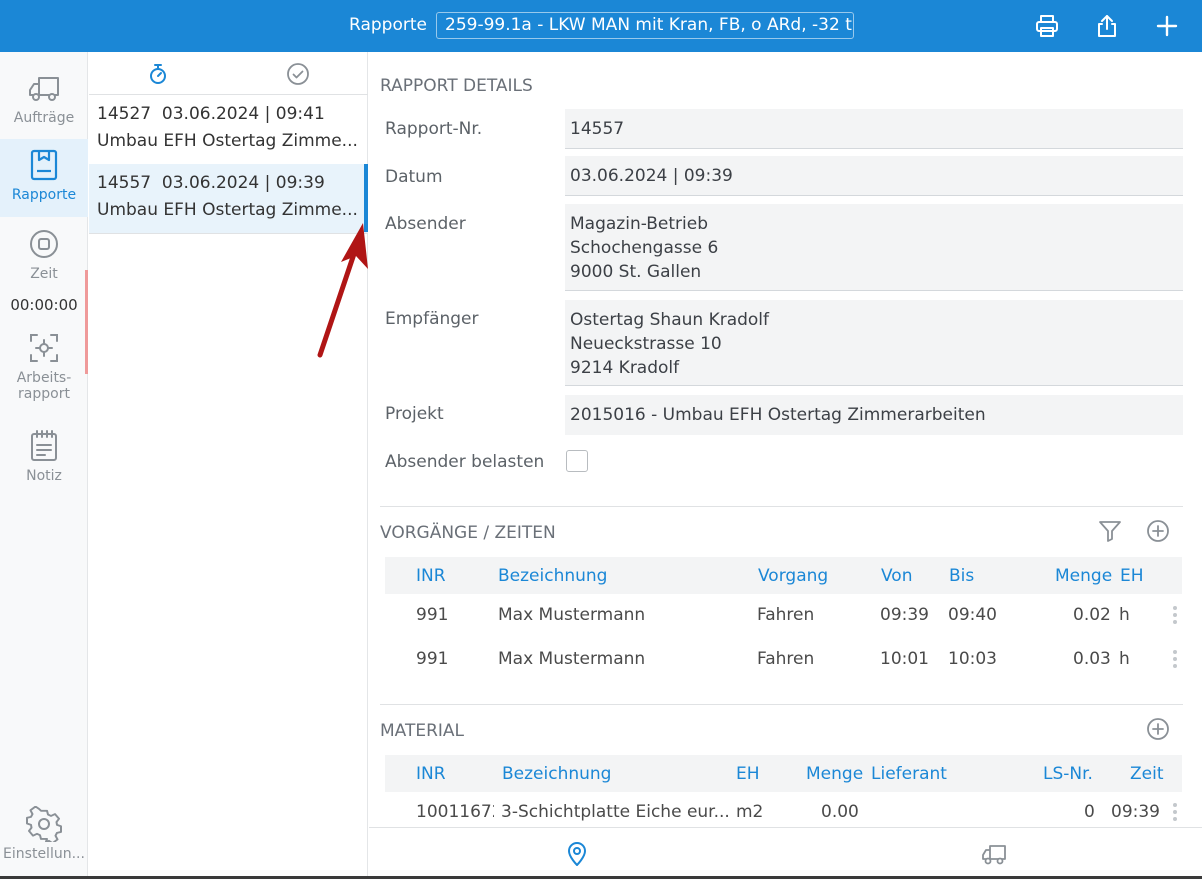 The image size is (1202, 879). What do you see at coordinates (904, 659) in the screenshot?
I see `cell-von: 10:01` at bounding box center [904, 659].